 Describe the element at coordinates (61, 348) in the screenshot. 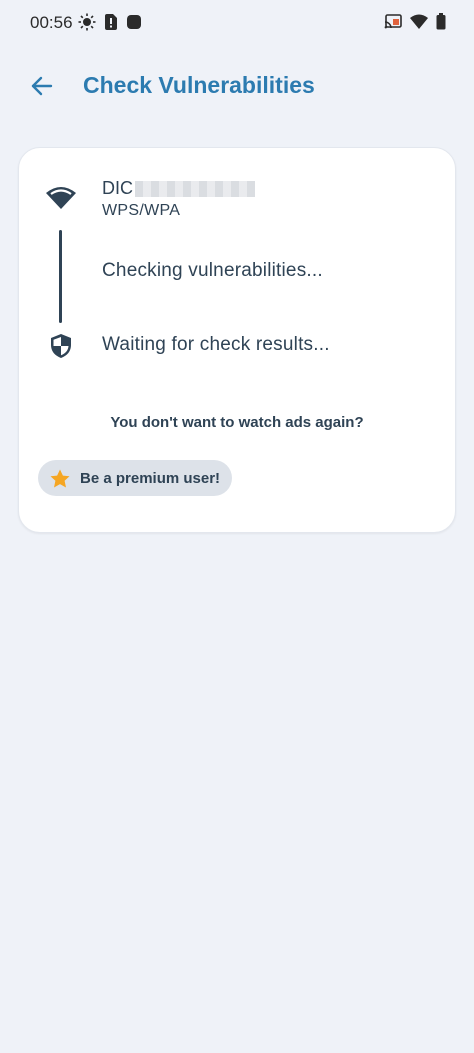

I see `shield-icon` at that location.